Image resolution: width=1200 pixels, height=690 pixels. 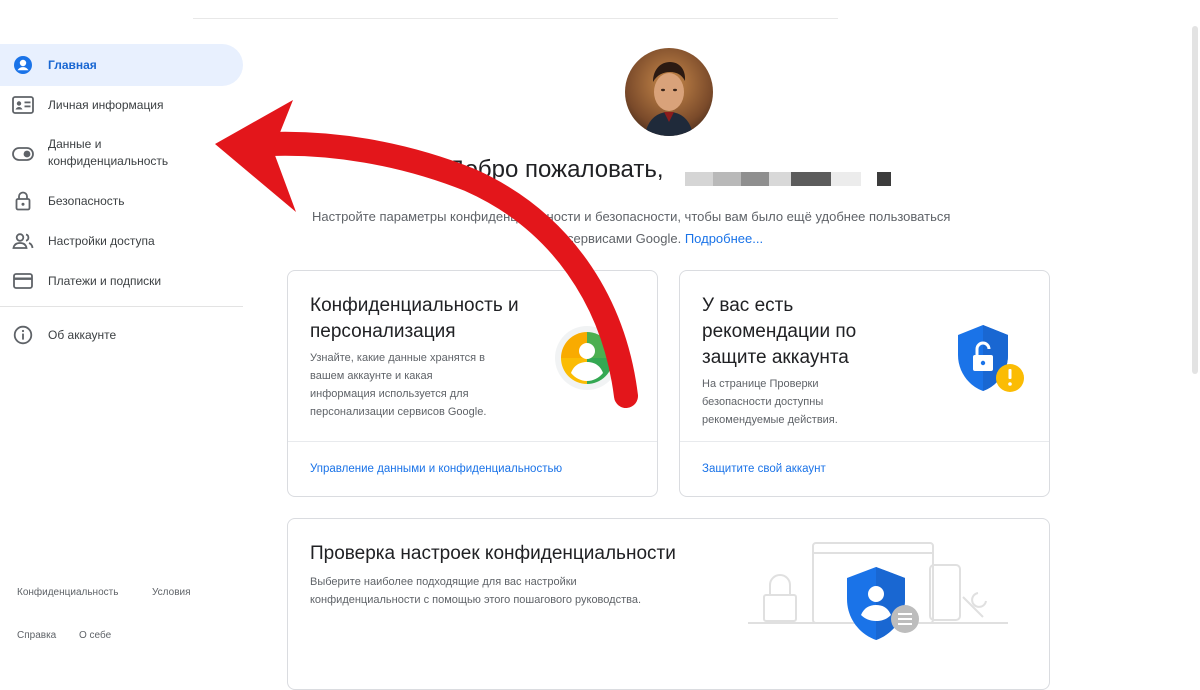 I want to click on welcome-heading: Добро пожаловать,, so click(x=556, y=169).